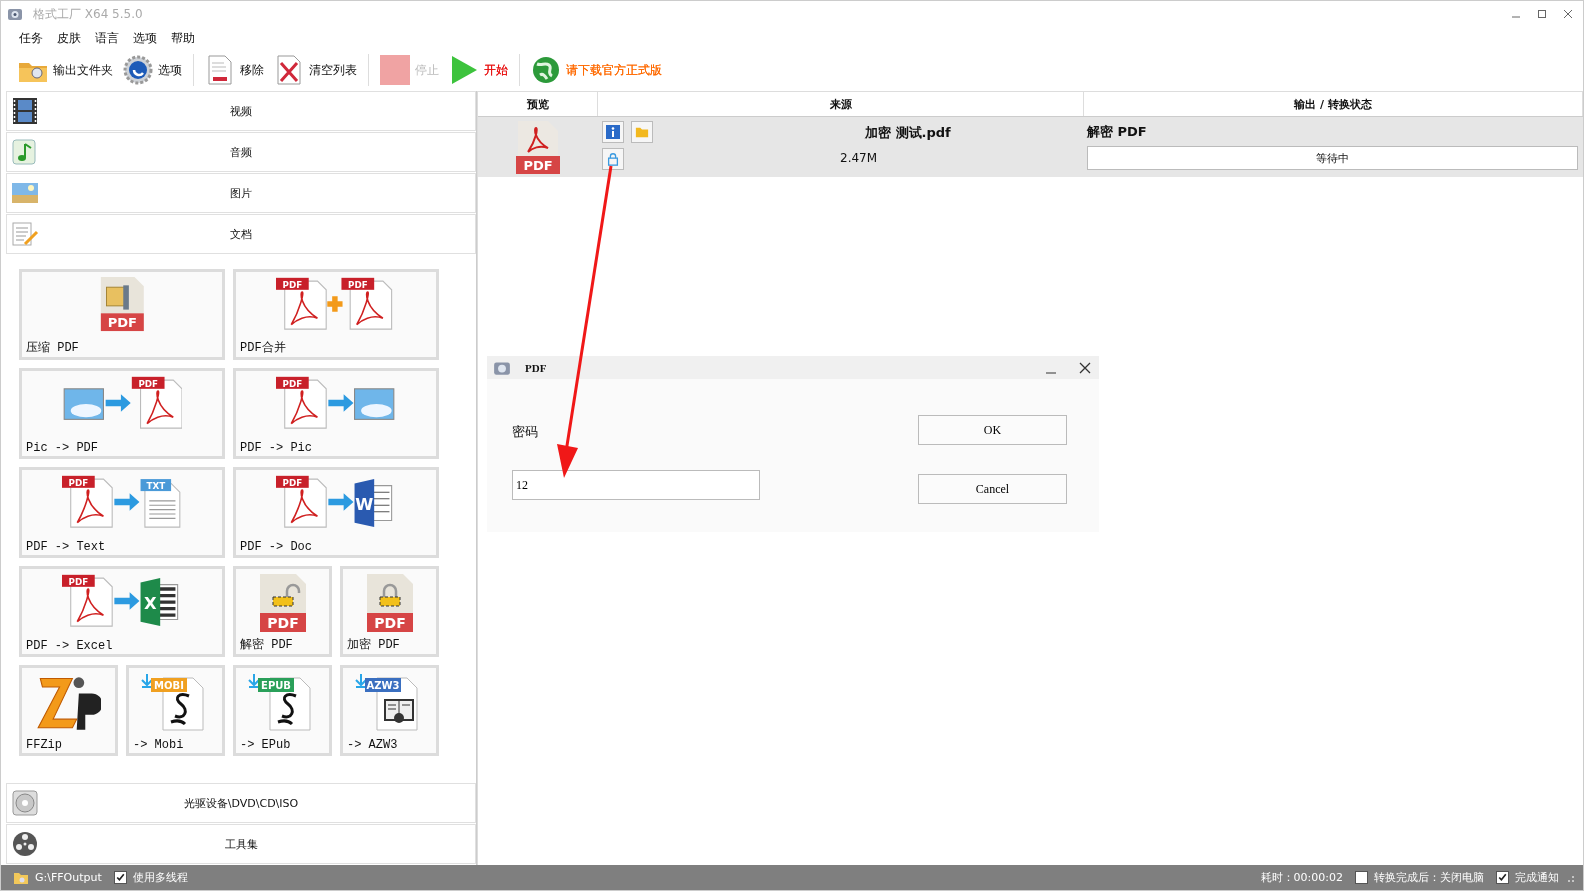 The height and width of the screenshot is (891, 1584). I want to click on password-field: 12, so click(636, 485).